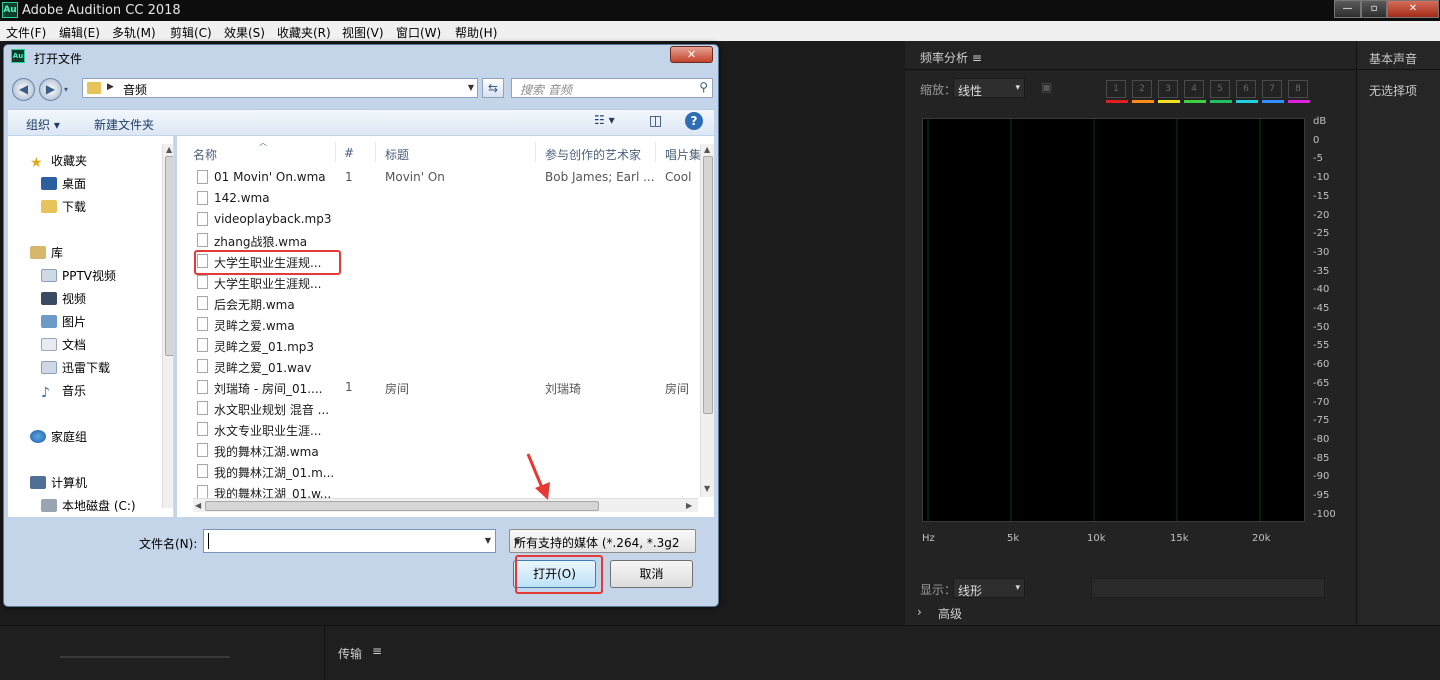 The width and height of the screenshot is (1440, 680). I want to click on refresh-button: ⇆, so click(493, 88).